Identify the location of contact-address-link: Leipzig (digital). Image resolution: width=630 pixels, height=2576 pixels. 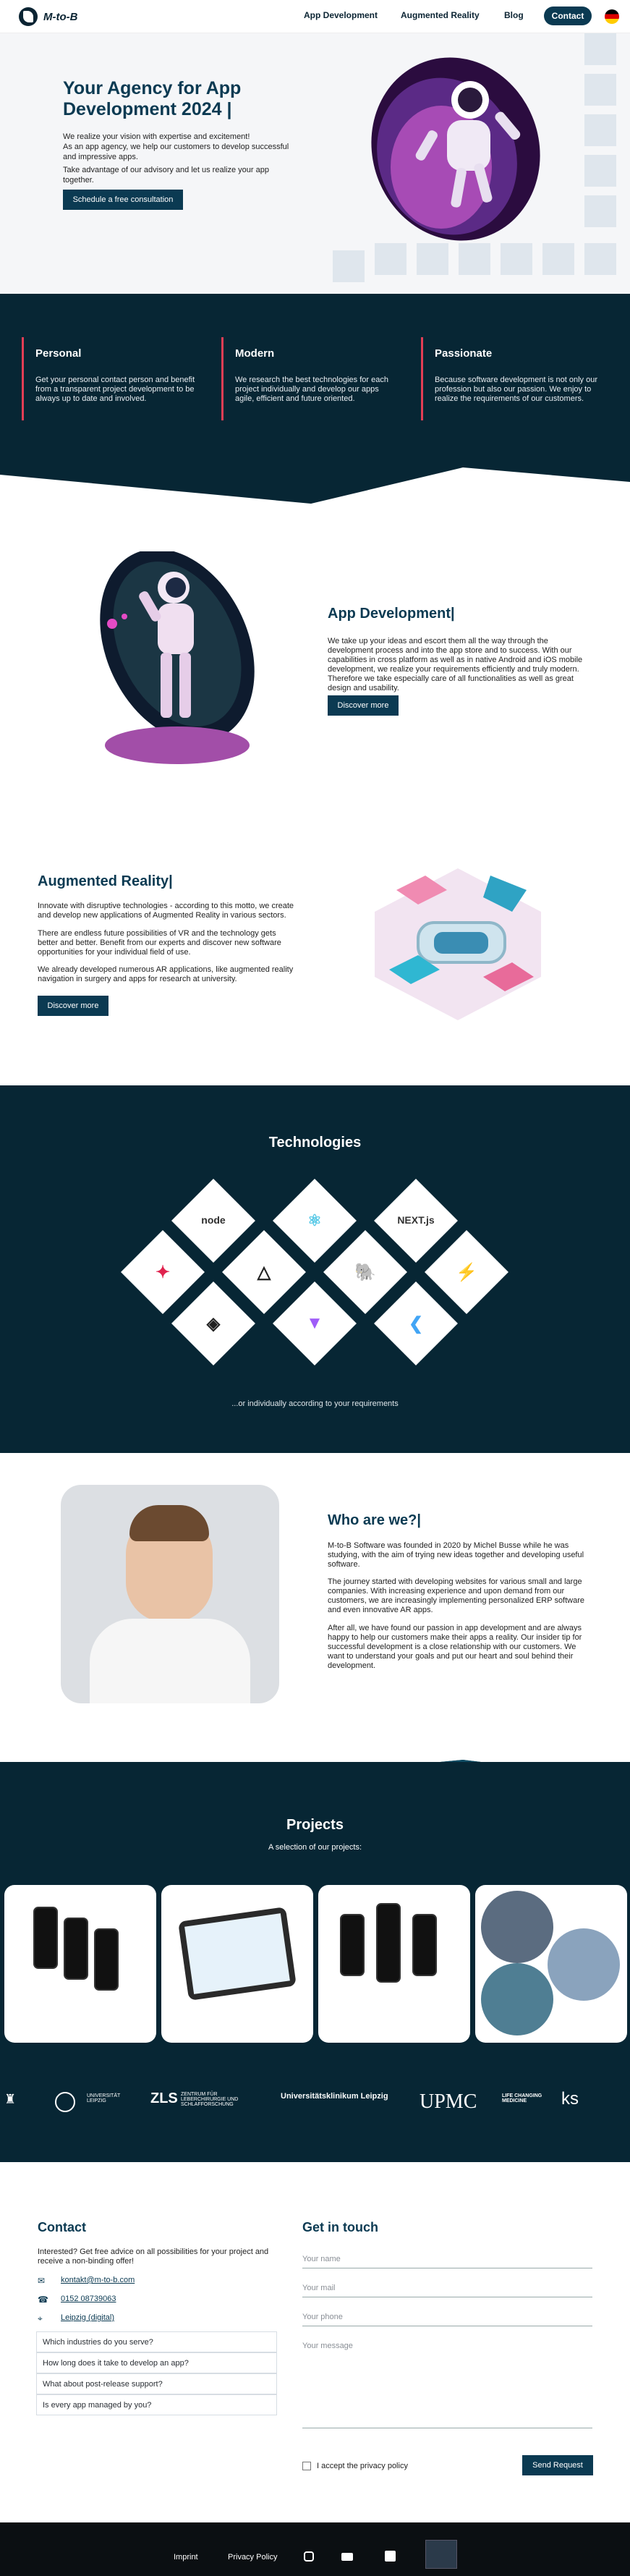
(87, 2317).